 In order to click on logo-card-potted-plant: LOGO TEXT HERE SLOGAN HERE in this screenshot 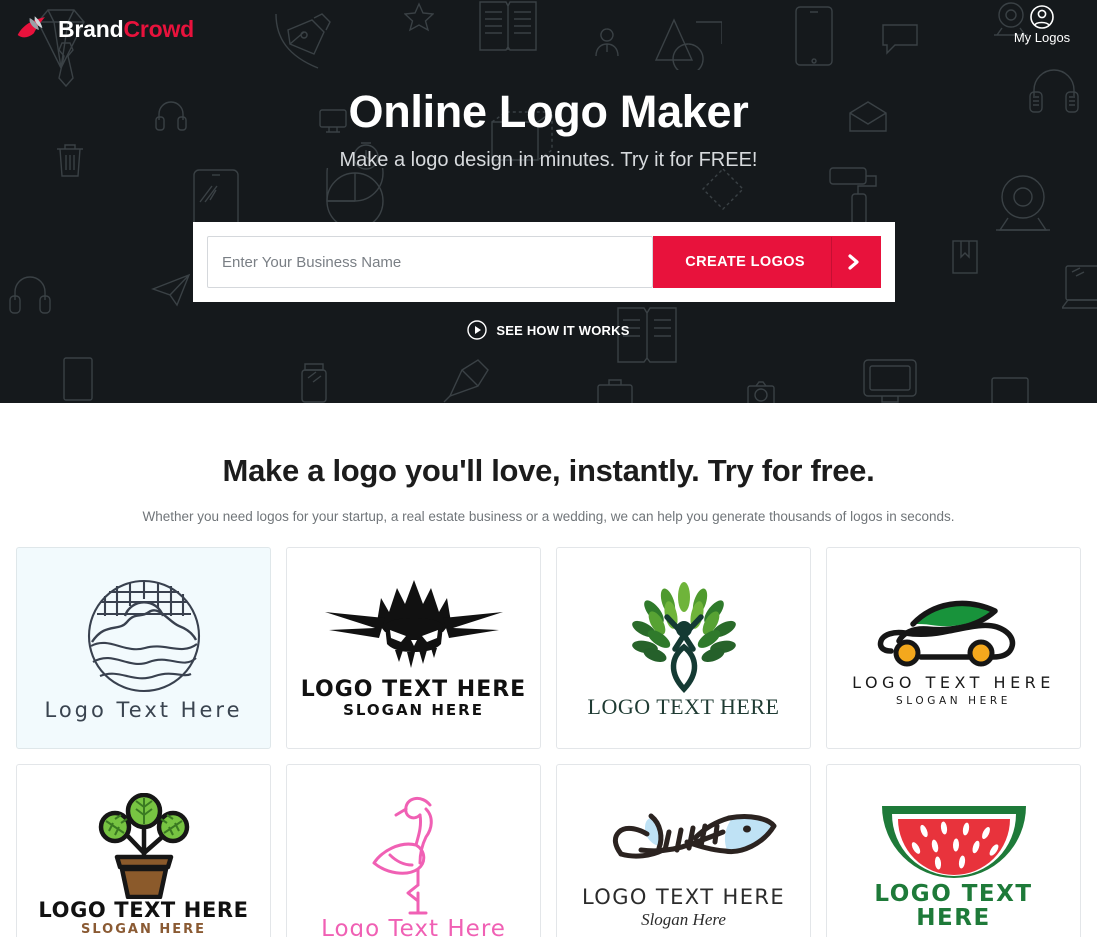, I will do `click(143, 850)`.